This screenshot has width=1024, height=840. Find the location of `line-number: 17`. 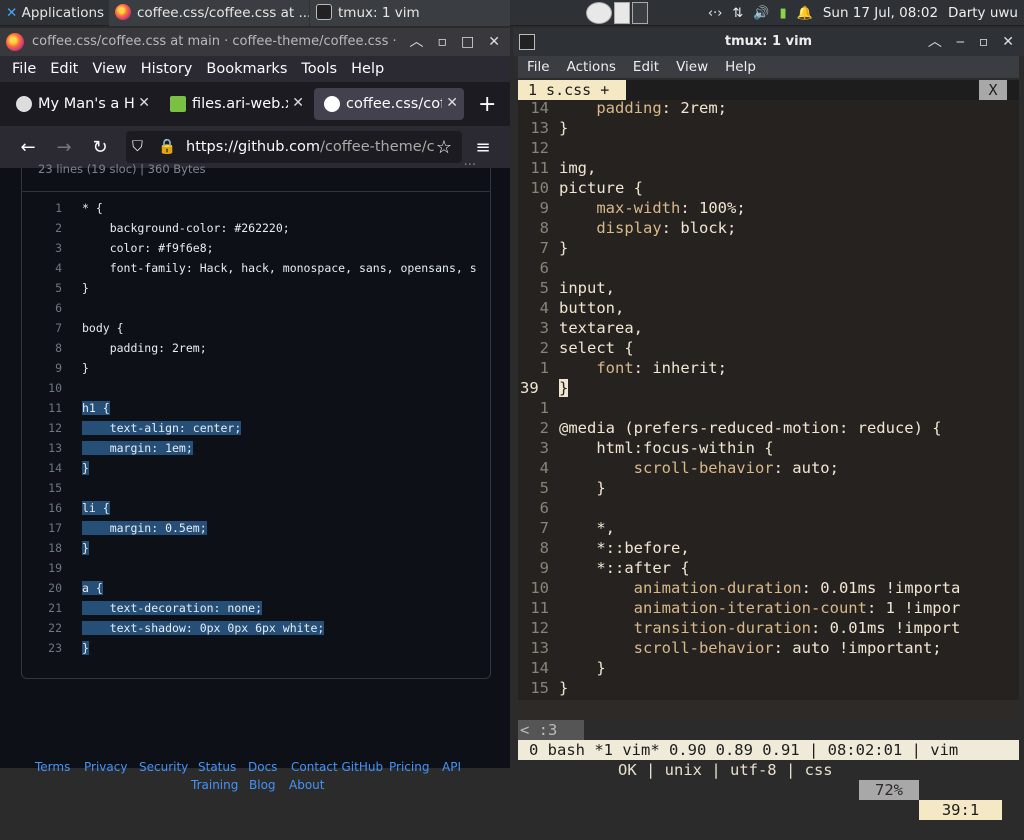

line-number: 17 is located at coordinates (42, 528).